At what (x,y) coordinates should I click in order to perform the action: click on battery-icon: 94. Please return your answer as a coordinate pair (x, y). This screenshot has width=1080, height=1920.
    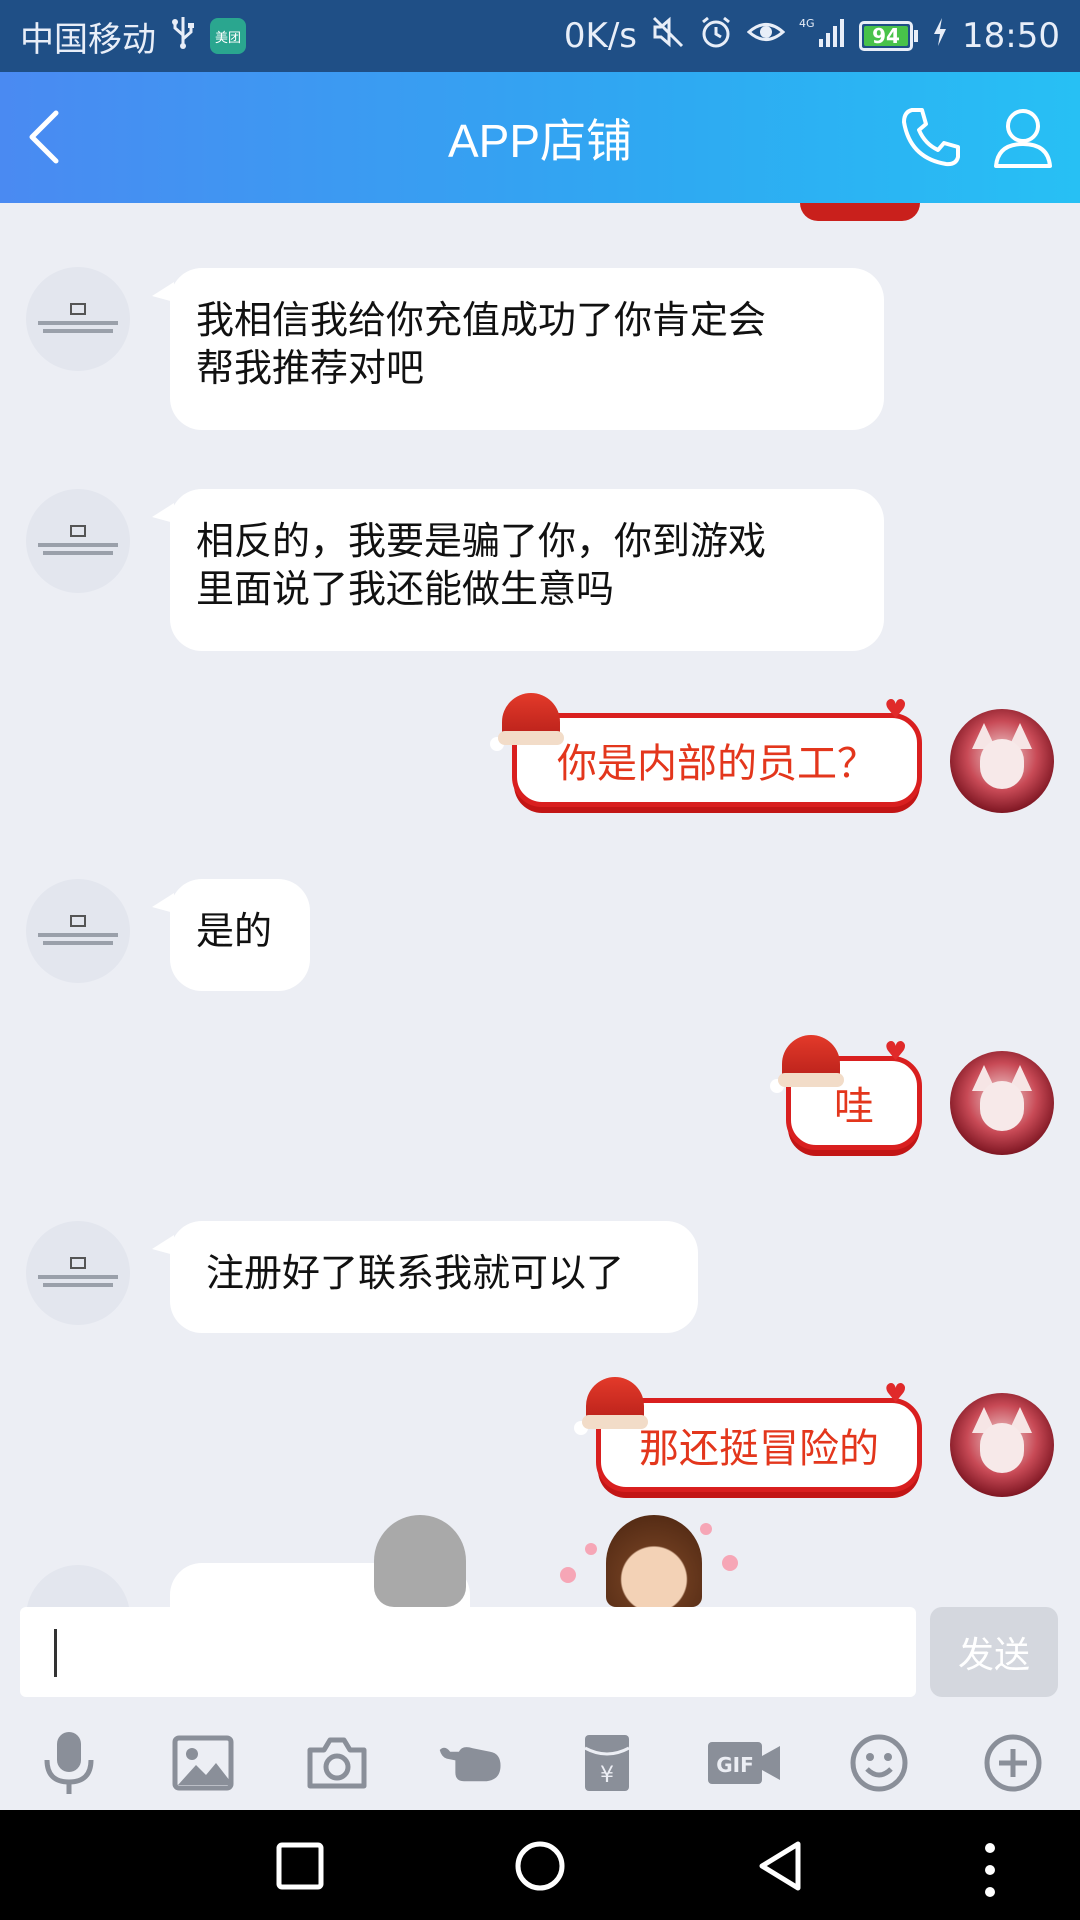
    Looking at the image, I should click on (889, 36).